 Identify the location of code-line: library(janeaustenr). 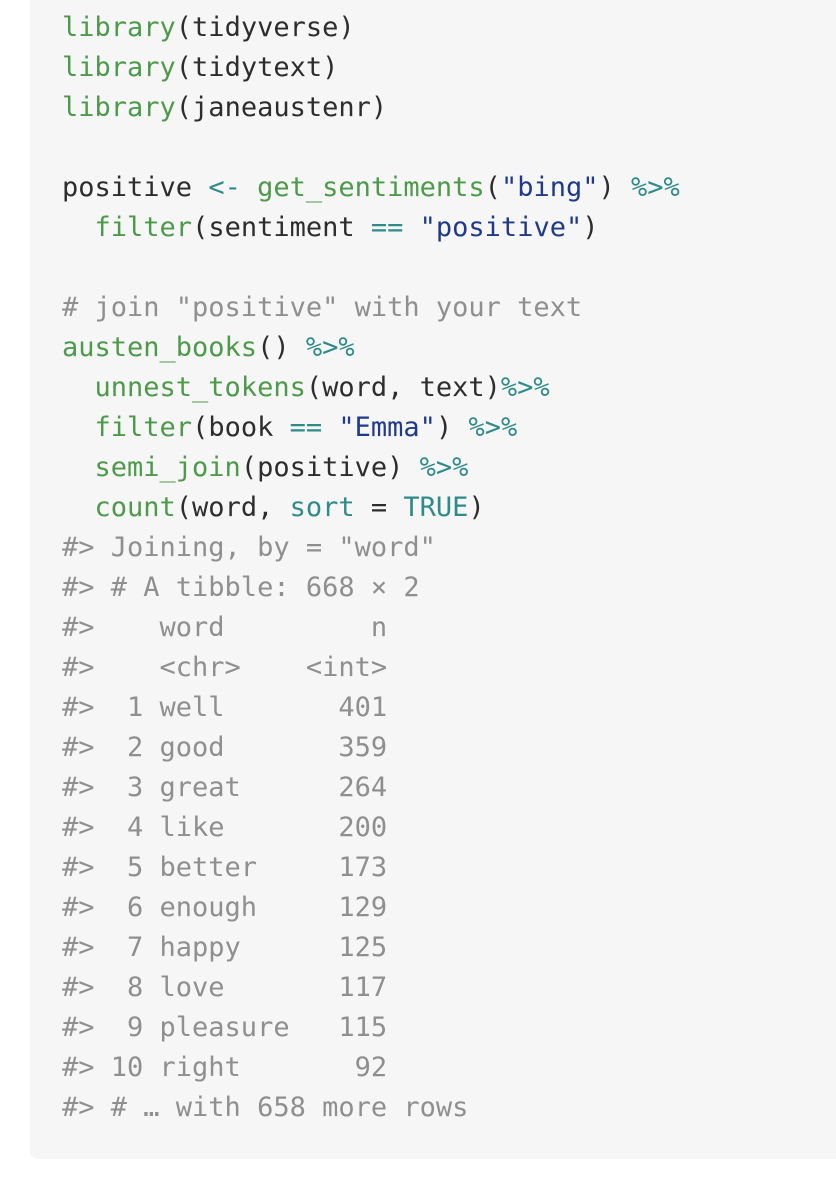
(449, 108).